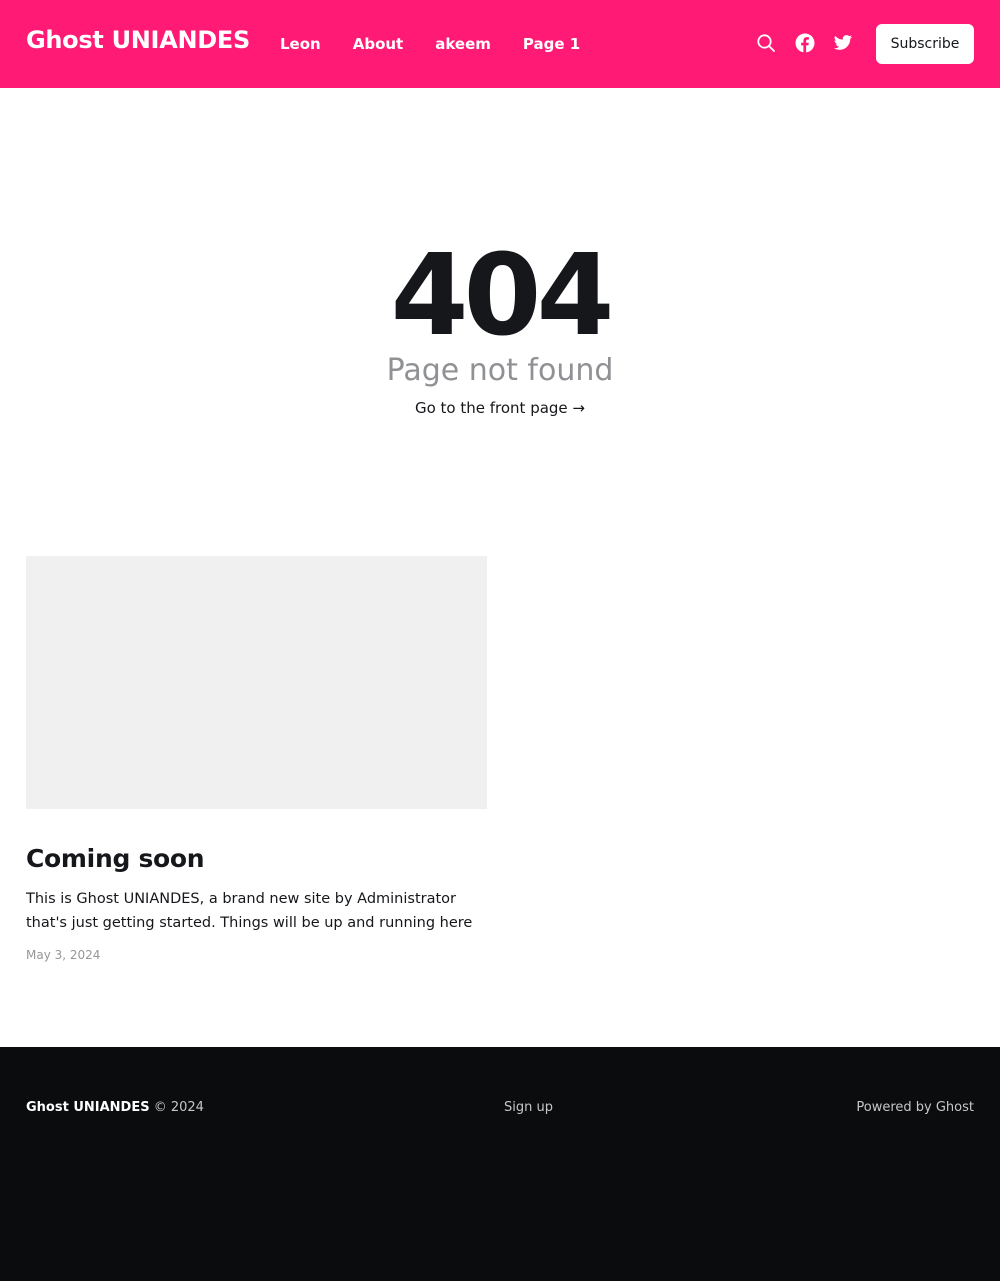  What do you see at coordinates (528, 1107) in the screenshot?
I see `footer-signup-link: Sign up` at bounding box center [528, 1107].